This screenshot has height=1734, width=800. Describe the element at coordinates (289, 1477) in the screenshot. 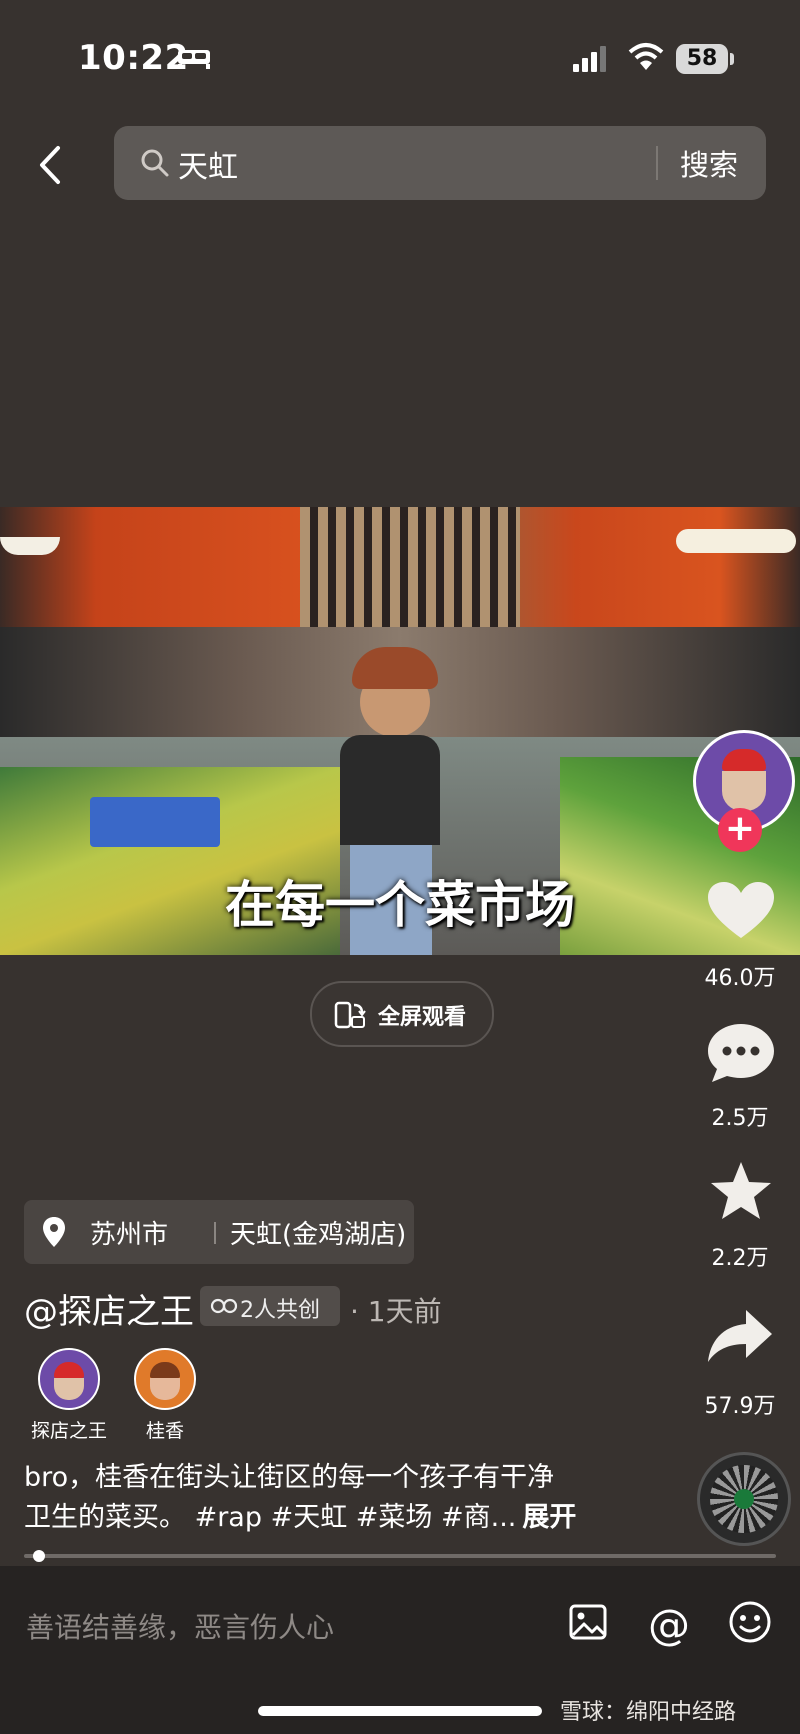

I see `description-line: bro，桂香在街头让街区的每一个孩子有干净` at that location.